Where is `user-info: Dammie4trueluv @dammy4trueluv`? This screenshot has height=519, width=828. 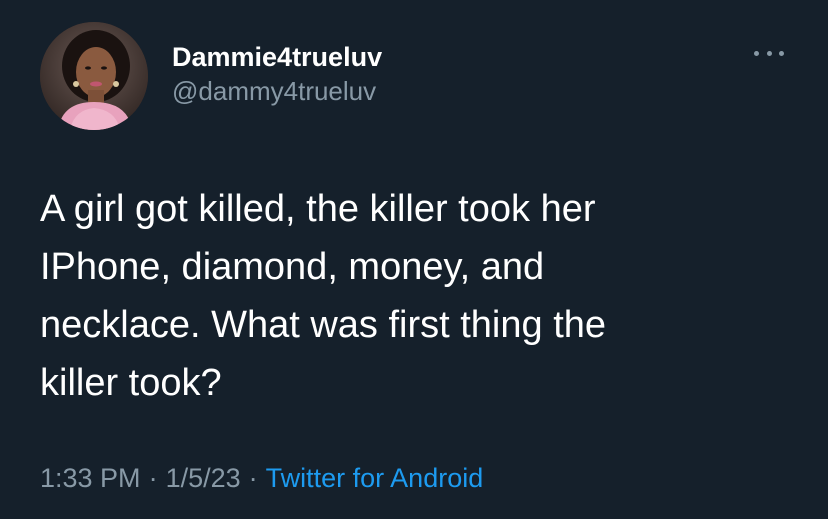 user-info: Dammie4trueluv @dammy4trueluv is located at coordinates (277, 74).